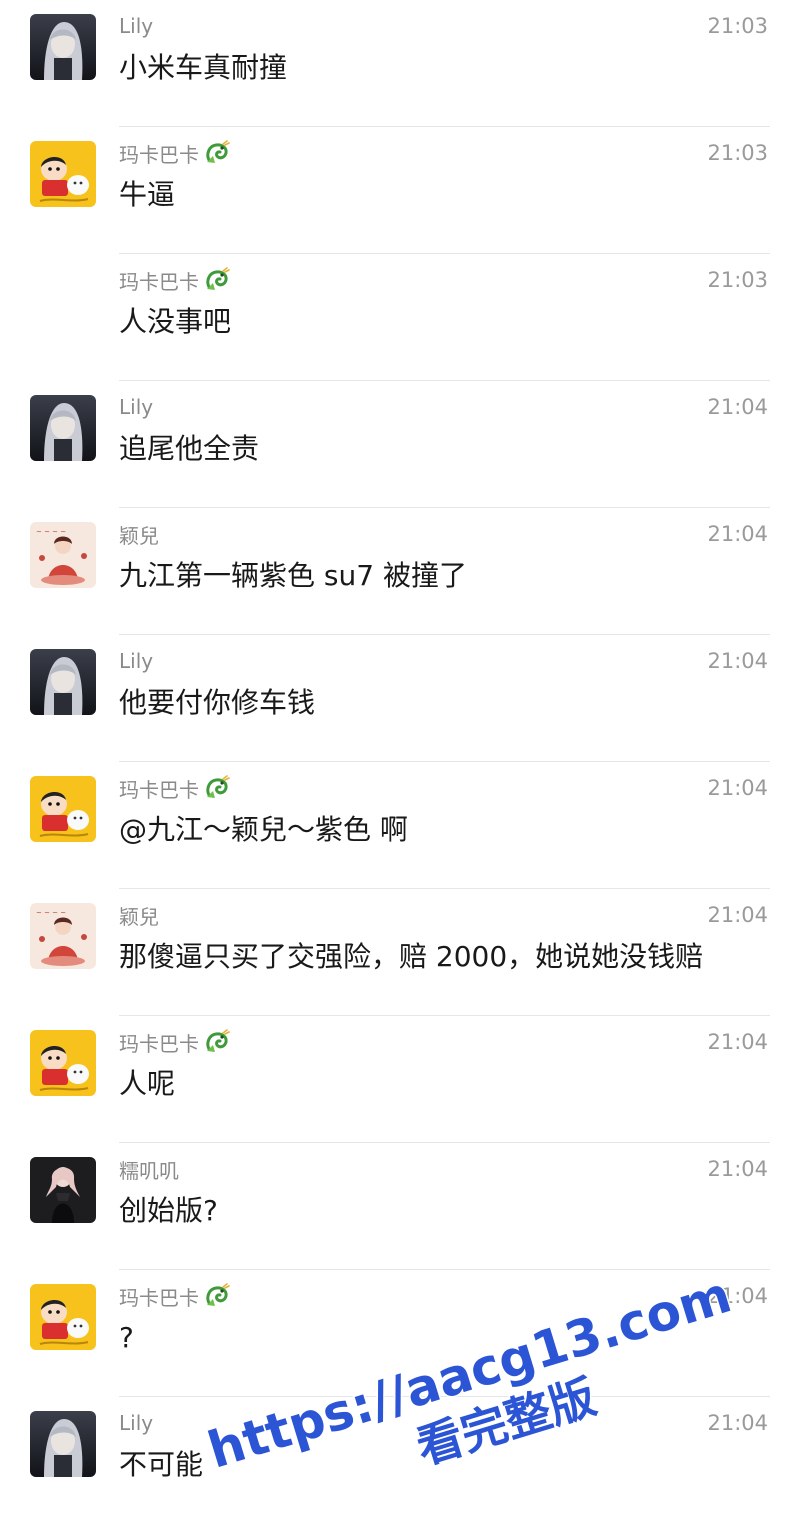  I want to click on chat-message: 糯叽叽 21:04 创始版?, so click(400, 1206).